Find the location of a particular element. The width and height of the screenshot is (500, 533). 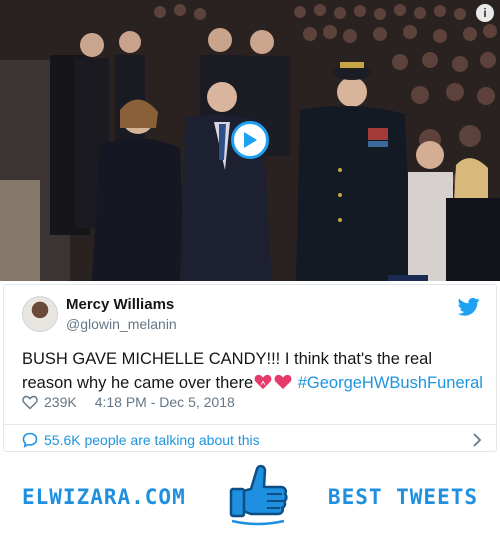

site-name: ELWIZARA.COM is located at coordinates (104, 497).